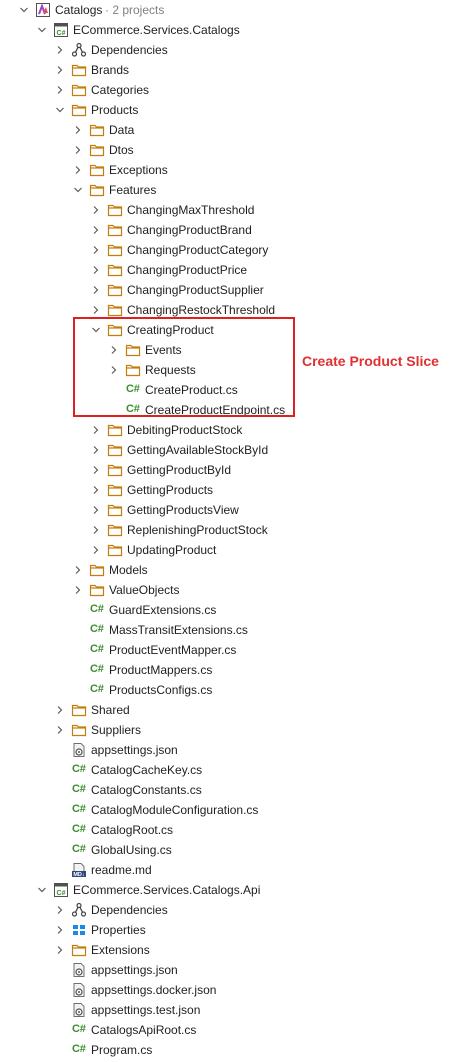 The width and height of the screenshot is (463, 1062). Describe the element at coordinates (231, 790) in the screenshot. I see `tree-item-catalogconstants-cs: C# CatalogConstants.cs` at that location.